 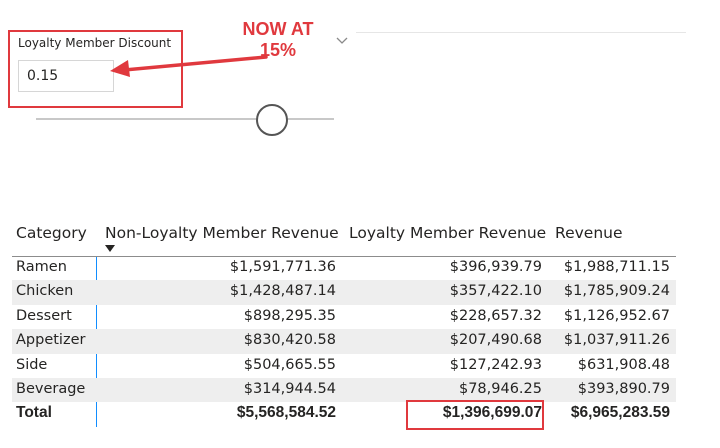 I want to click on slider-handle, so click(x=272, y=120).